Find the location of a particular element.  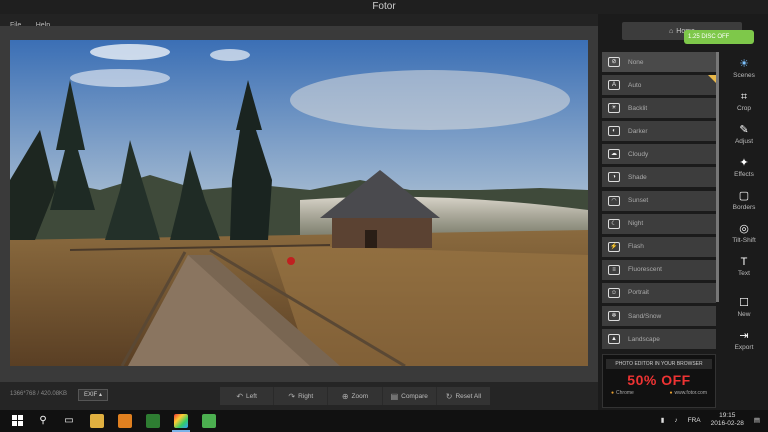

volume-icon: ♪ is located at coordinates (675, 420).